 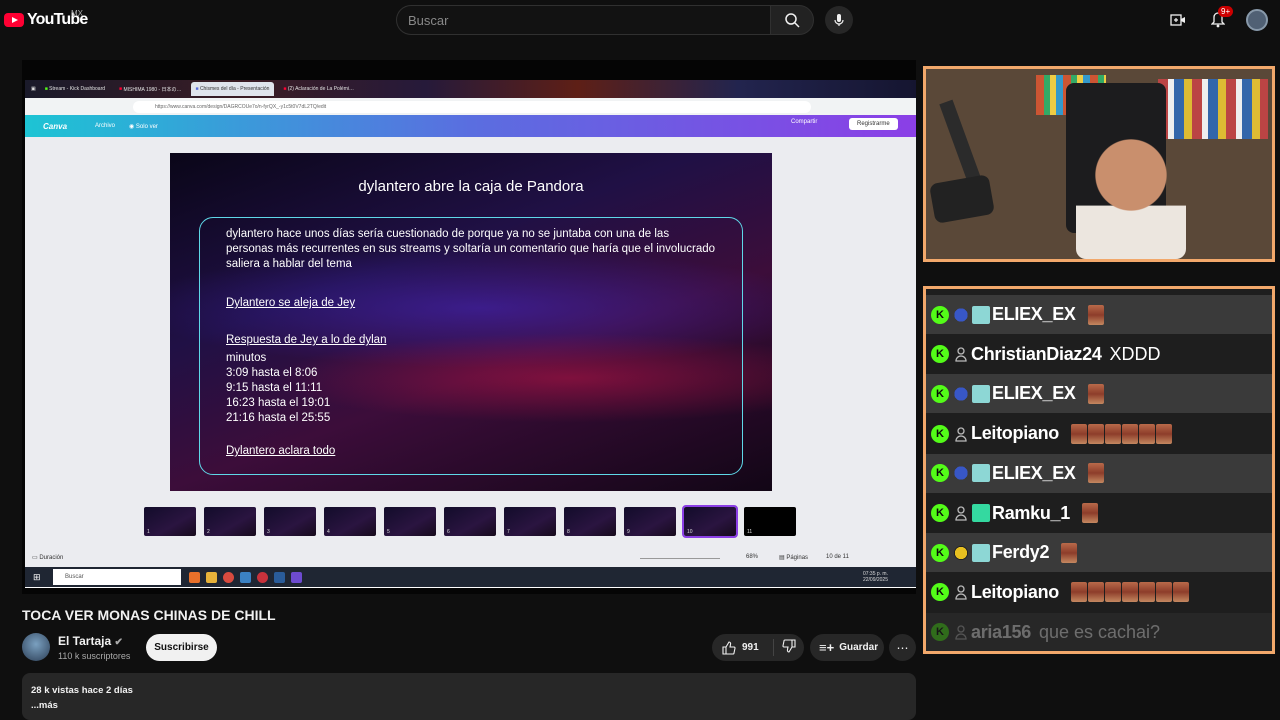 I want to click on zoom-slider, so click(x=680, y=558).